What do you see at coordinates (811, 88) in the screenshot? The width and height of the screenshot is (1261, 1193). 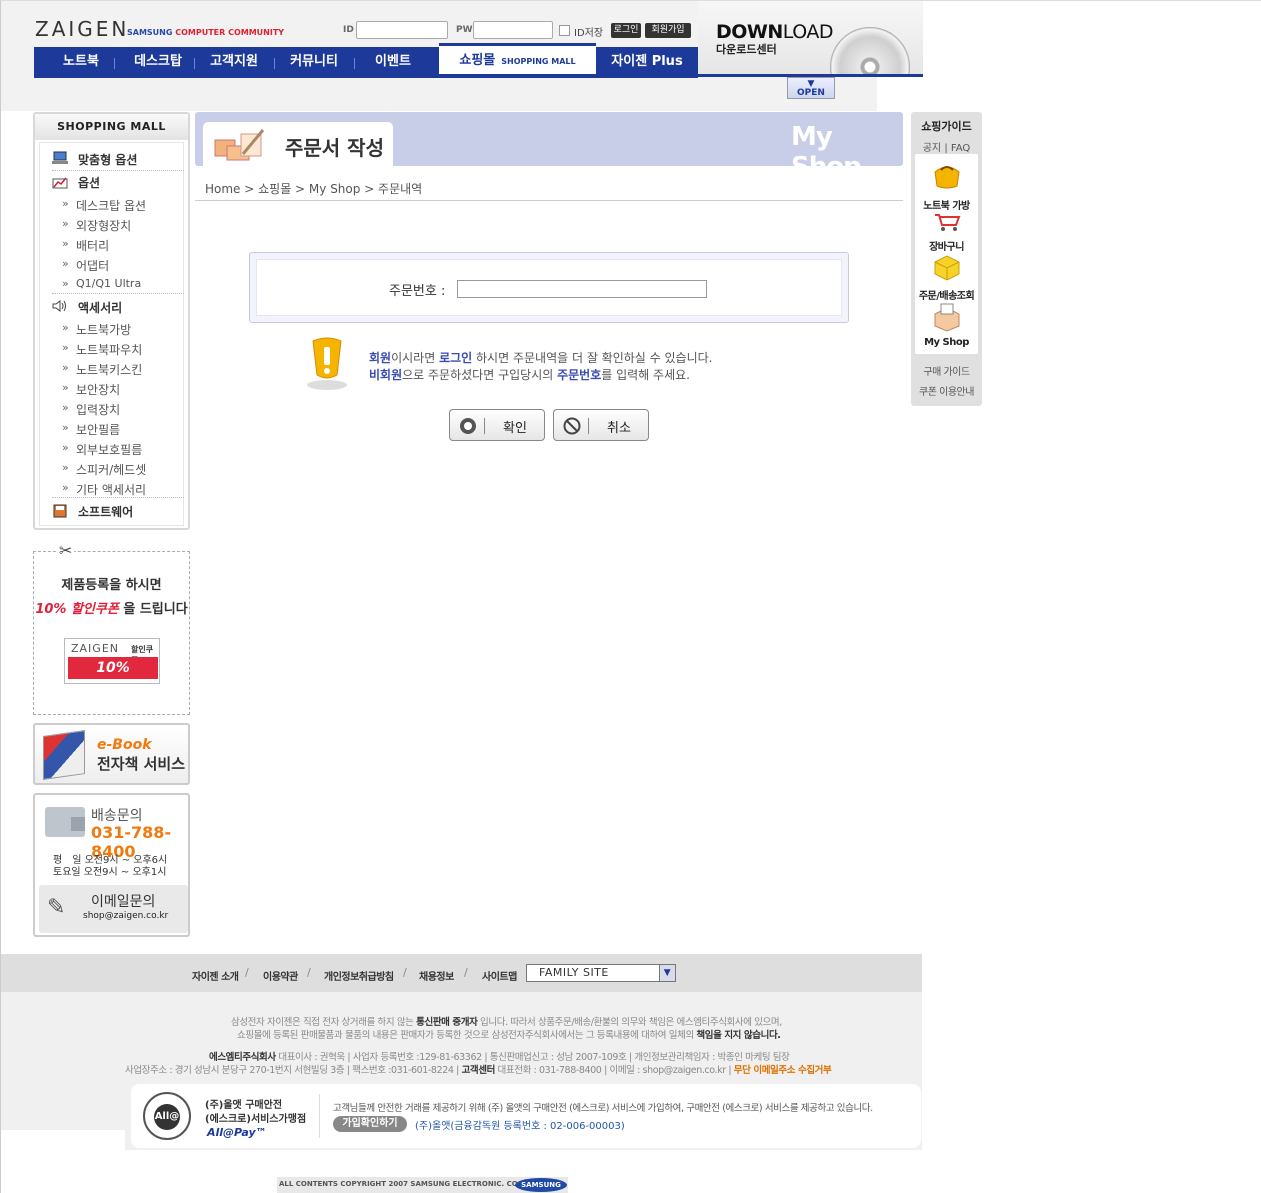 I see `download-open-button: ▼ OPEN` at bounding box center [811, 88].